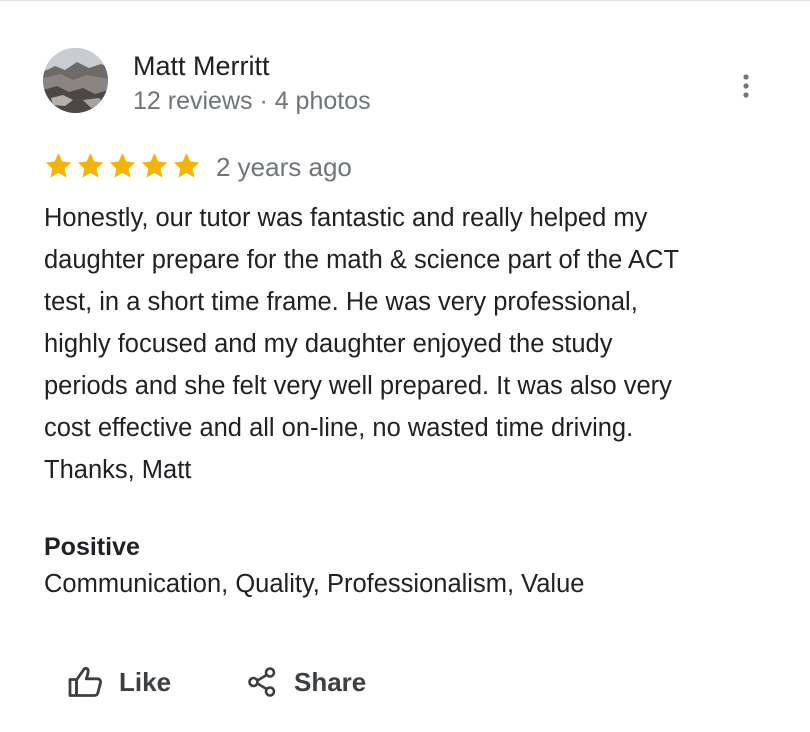 Image resolution: width=810 pixels, height=732 pixels. Describe the element at coordinates (92, 547) in the screenshot. I see `positive-heading: Positive` at that location.